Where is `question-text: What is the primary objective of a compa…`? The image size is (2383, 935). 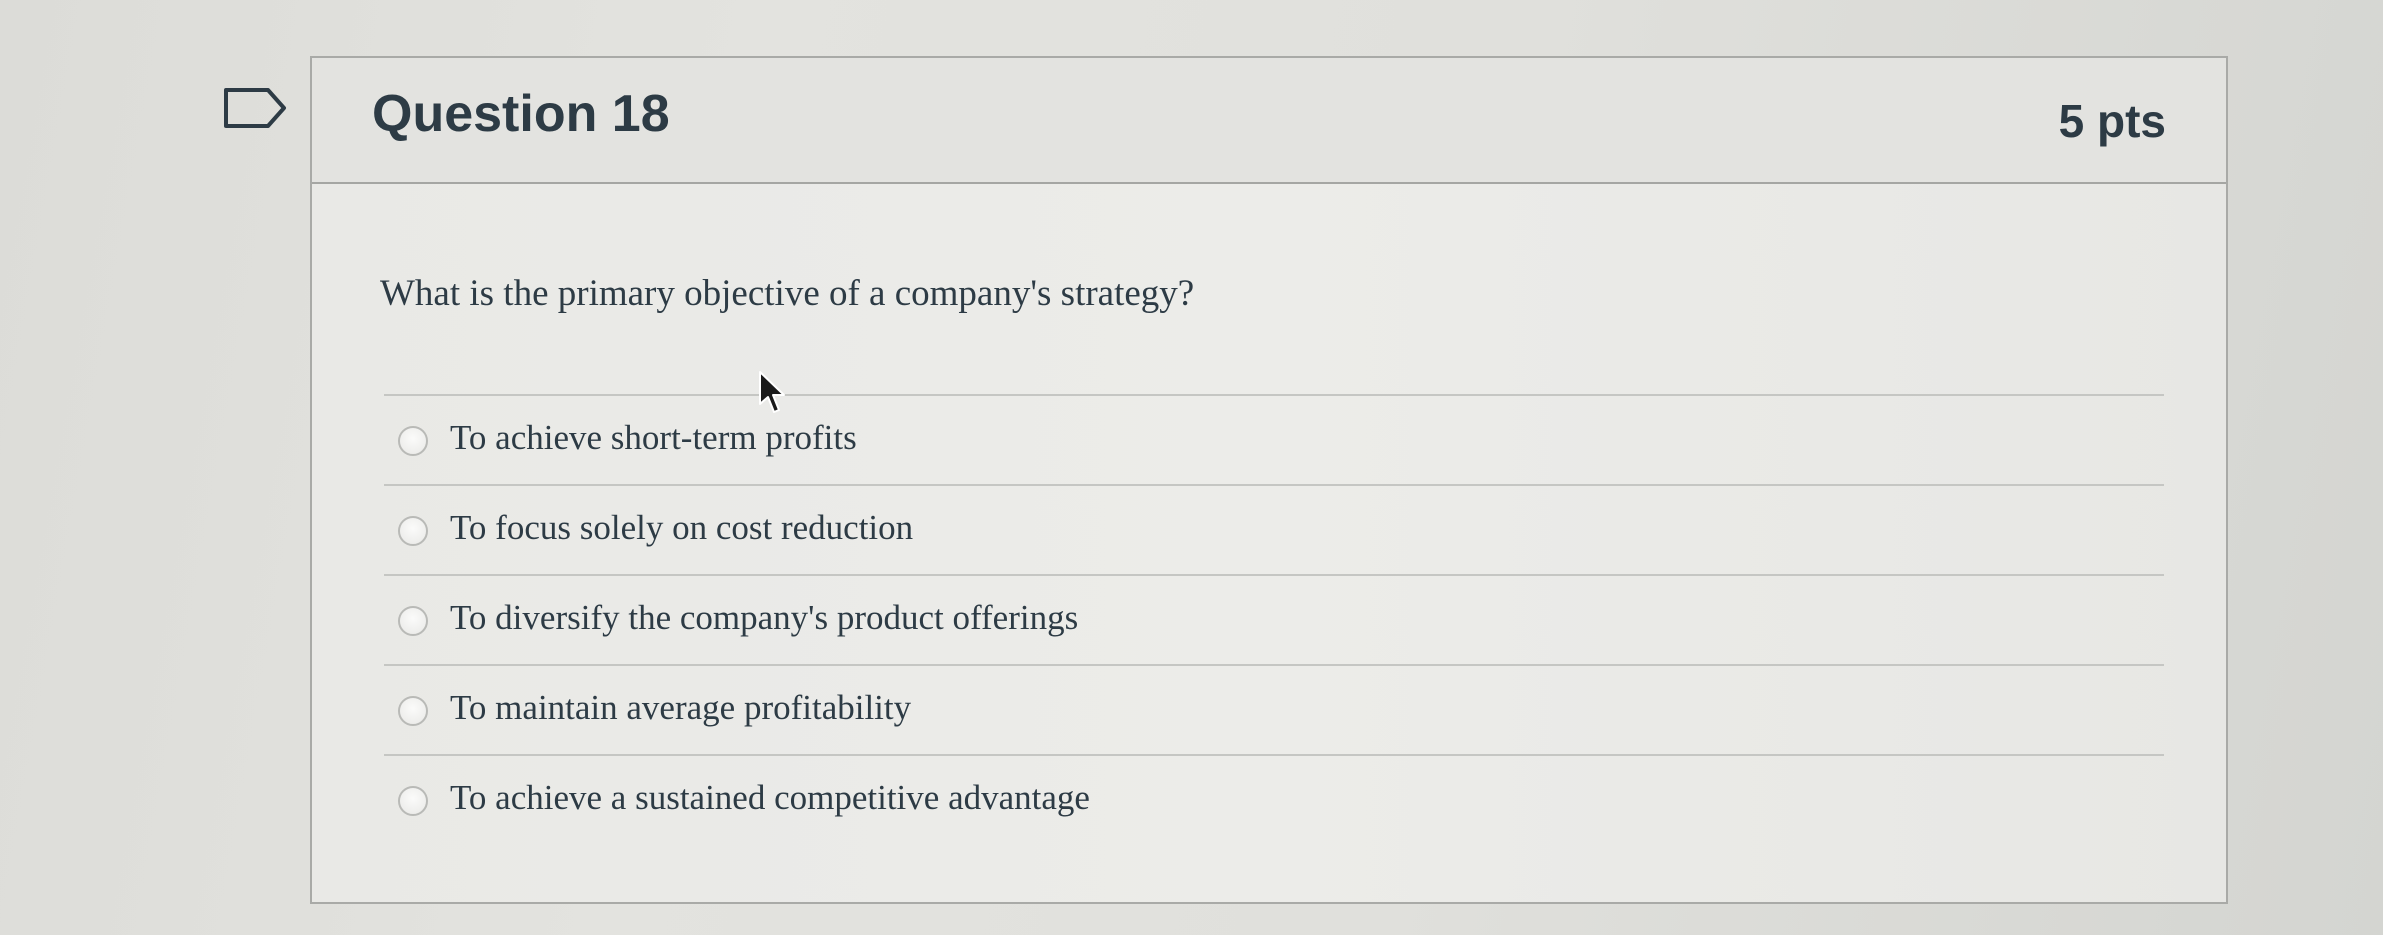
question-text: What is the primary objective of a compa… is located at coordinates (787, 293).